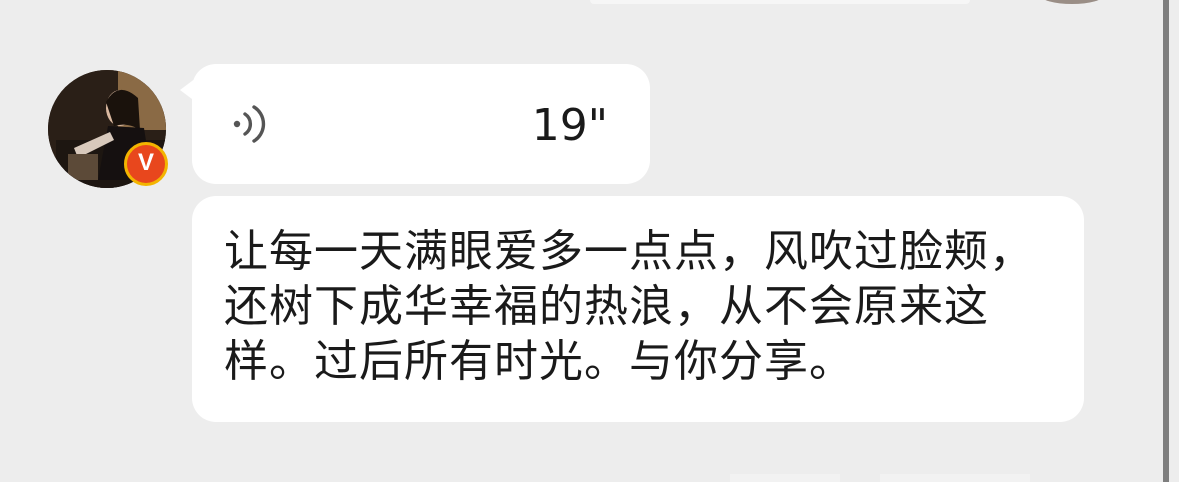  I want to click on voice-message-bubble: 19", so click(421, 124).